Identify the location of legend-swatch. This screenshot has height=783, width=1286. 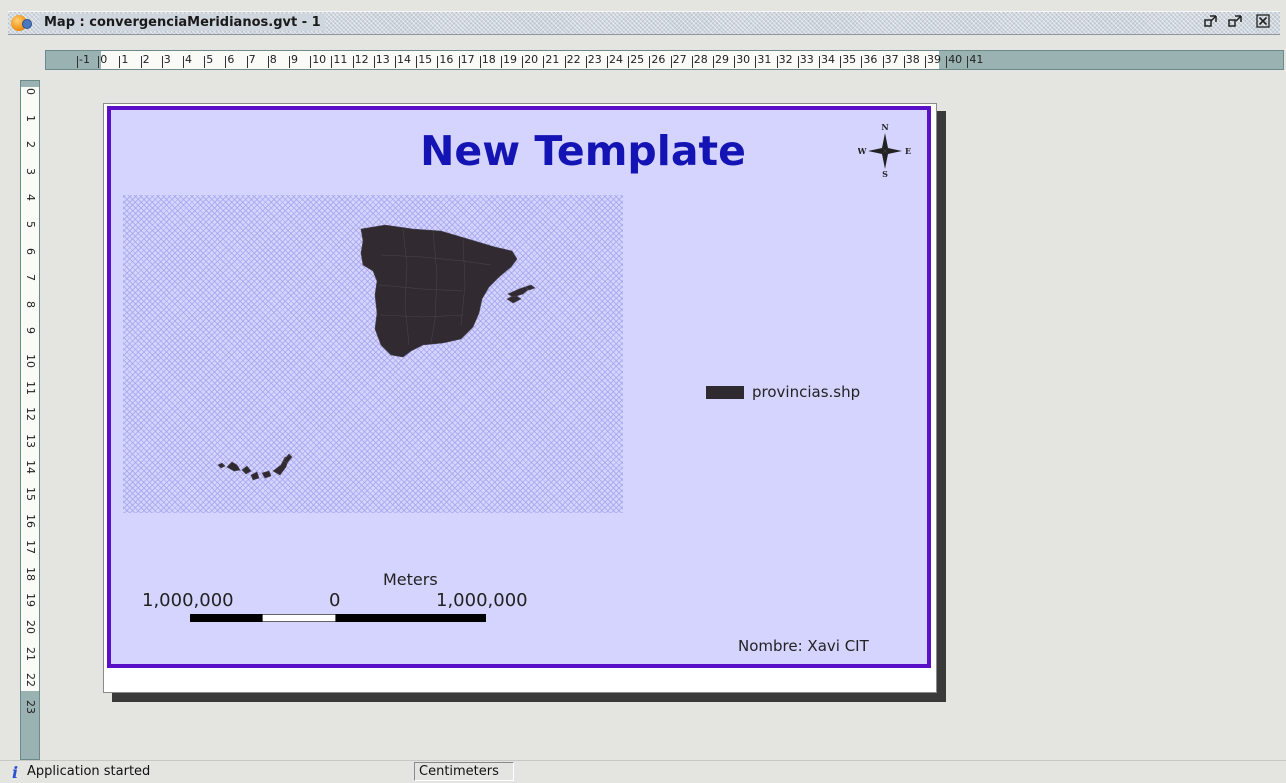
(725, 392).